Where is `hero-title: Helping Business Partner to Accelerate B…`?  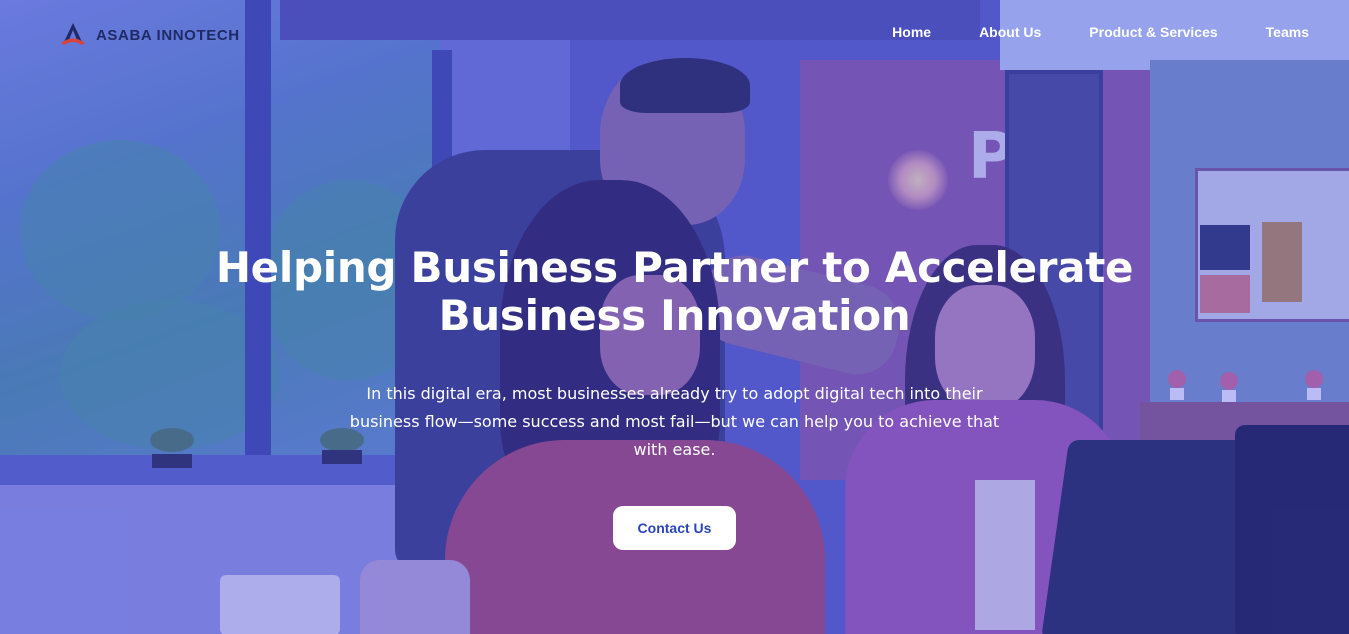
hero-title: Helping Business Partner to Accelerate B… is located at coordinates (674, 291).